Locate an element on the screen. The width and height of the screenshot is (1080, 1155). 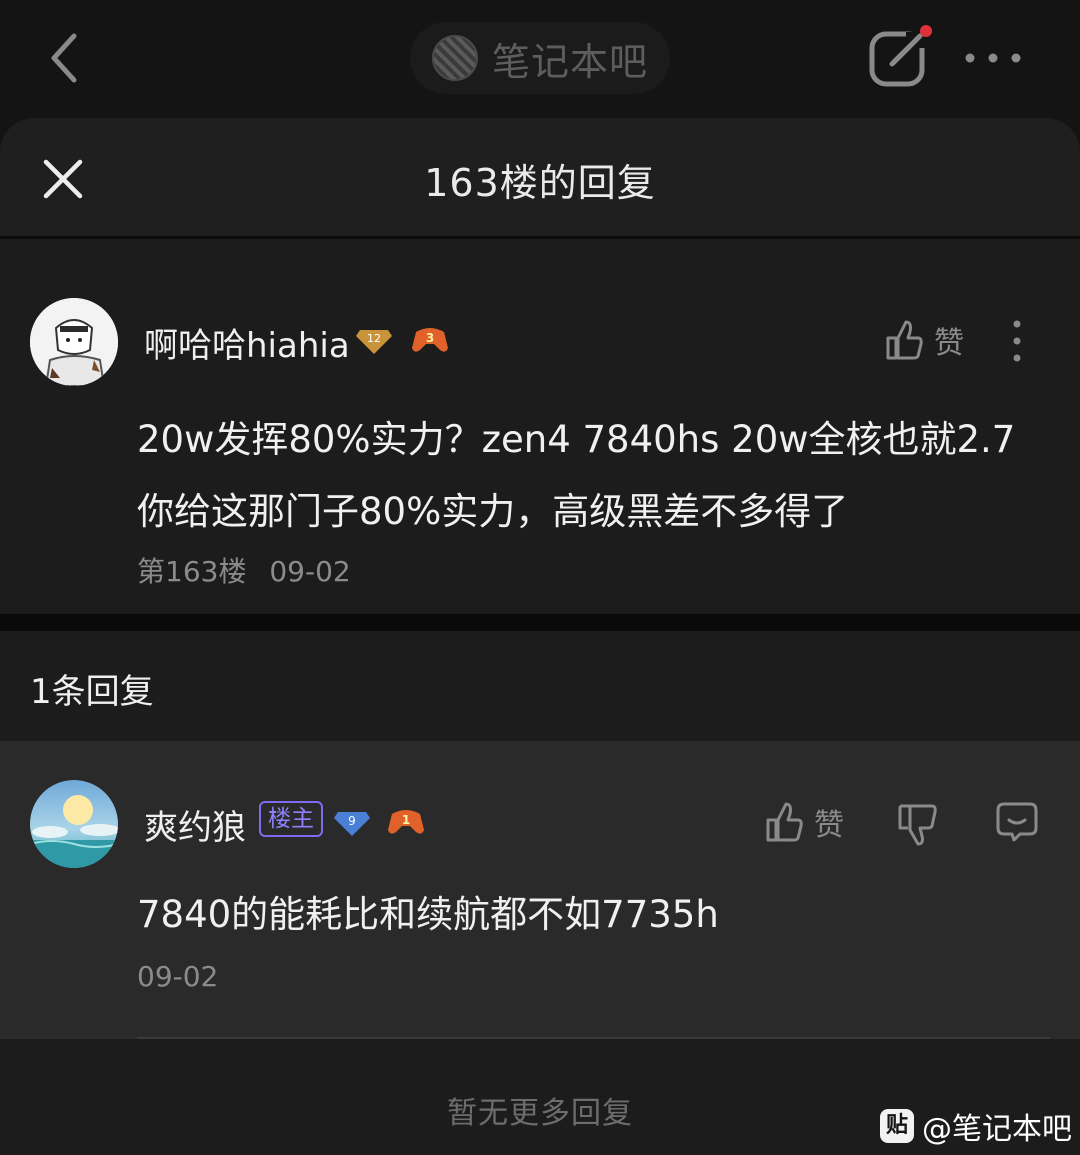
edit-icon is located at coordinates (902, 57).